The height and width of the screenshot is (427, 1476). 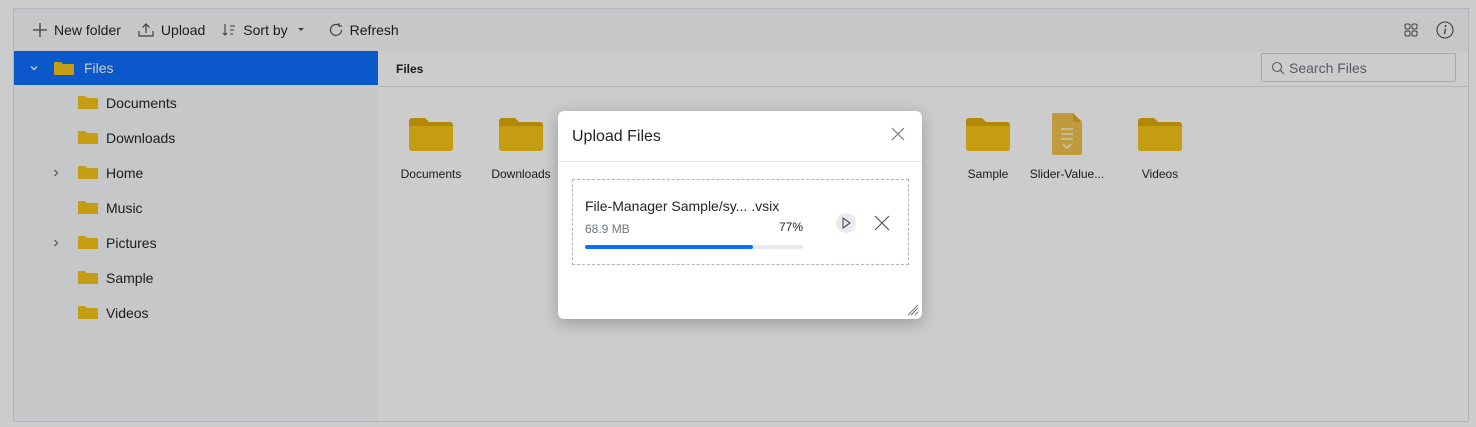 What do you see at coordinates (898, 134) in the screenshot?
I see `close-icon` at bounding box center [898, 134].